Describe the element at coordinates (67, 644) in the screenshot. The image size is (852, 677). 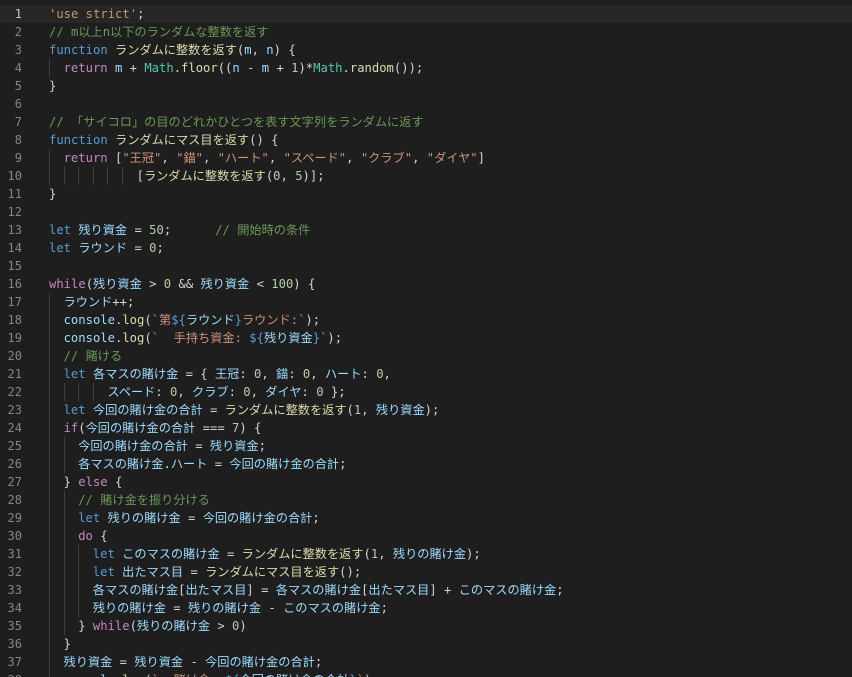
I see `token-punctuation: }` at that location.